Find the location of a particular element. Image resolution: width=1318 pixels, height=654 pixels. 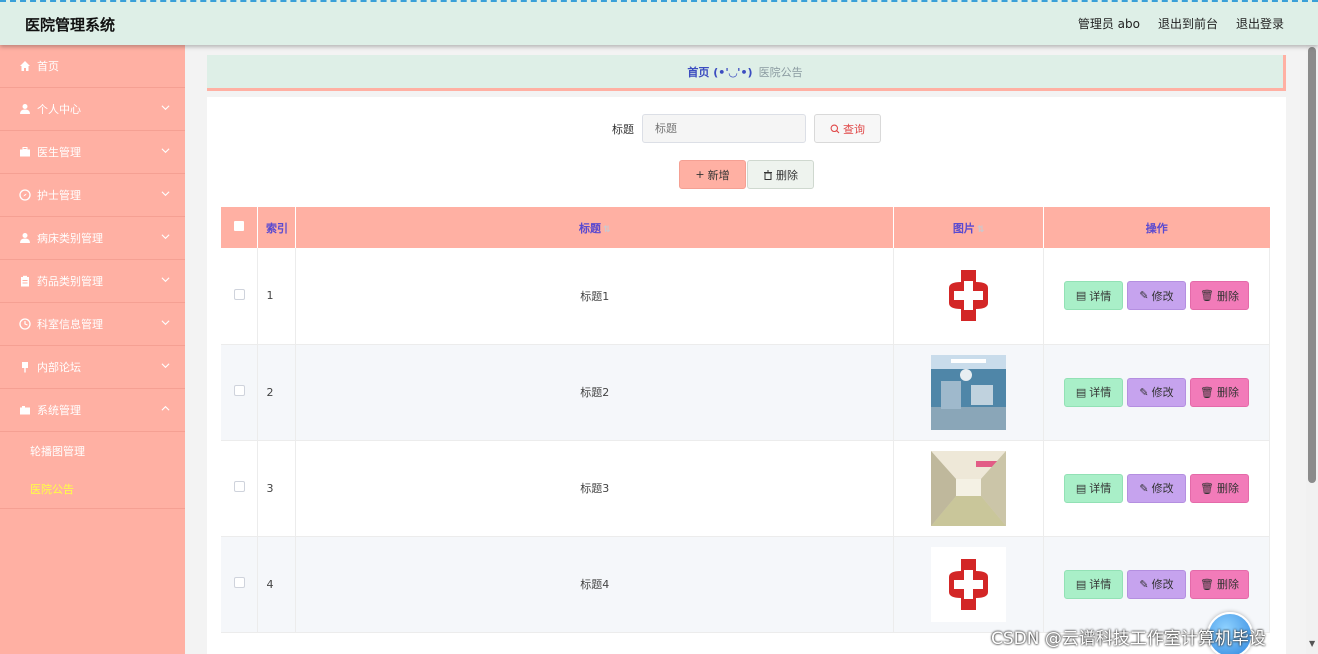

select-all-checkbox is located at coordinates (239, 226).